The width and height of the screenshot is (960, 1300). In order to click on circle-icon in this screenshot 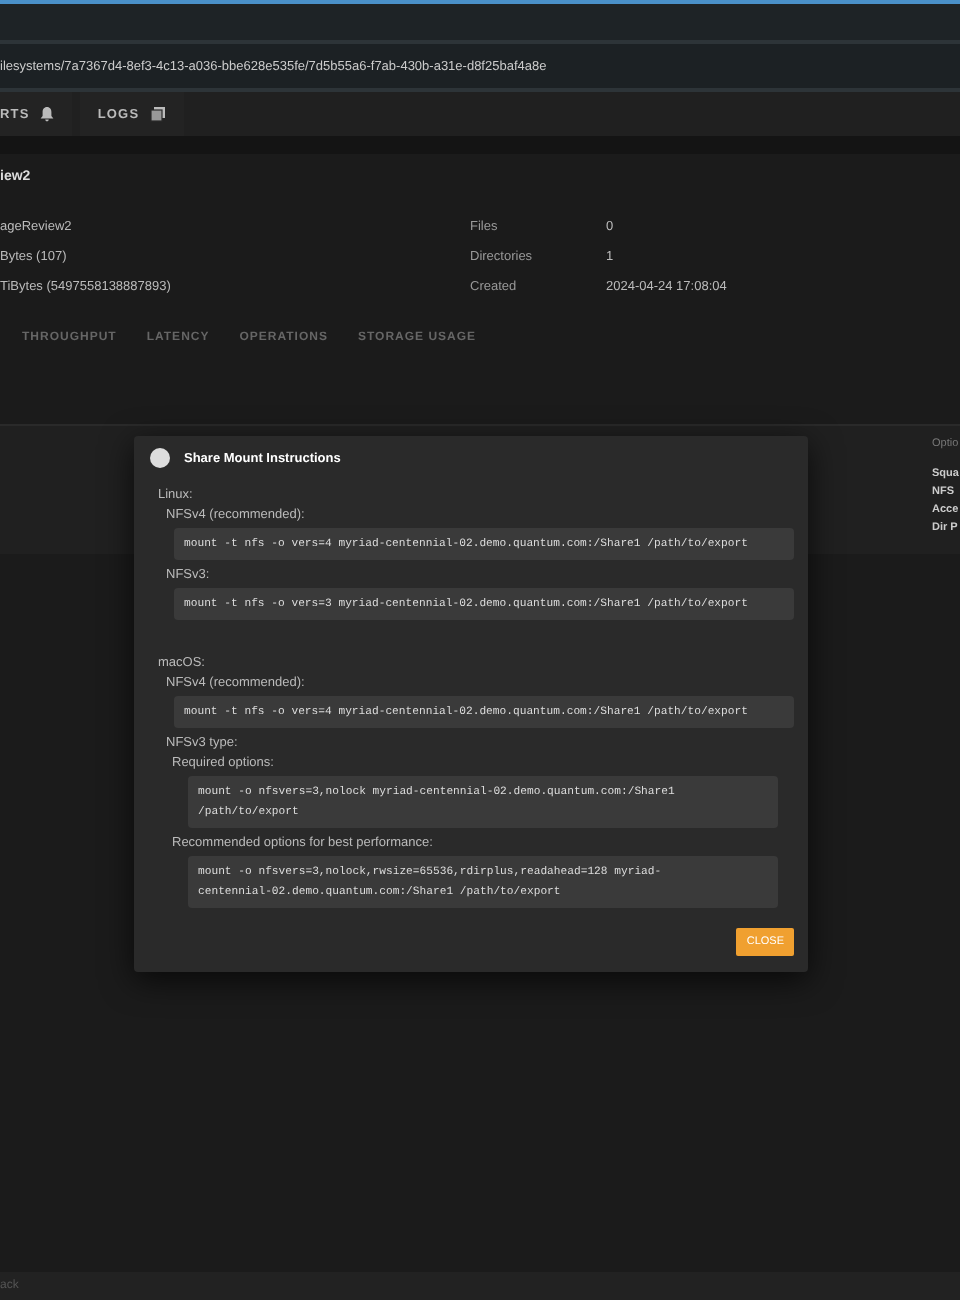, I will do `click(160, 458)`.